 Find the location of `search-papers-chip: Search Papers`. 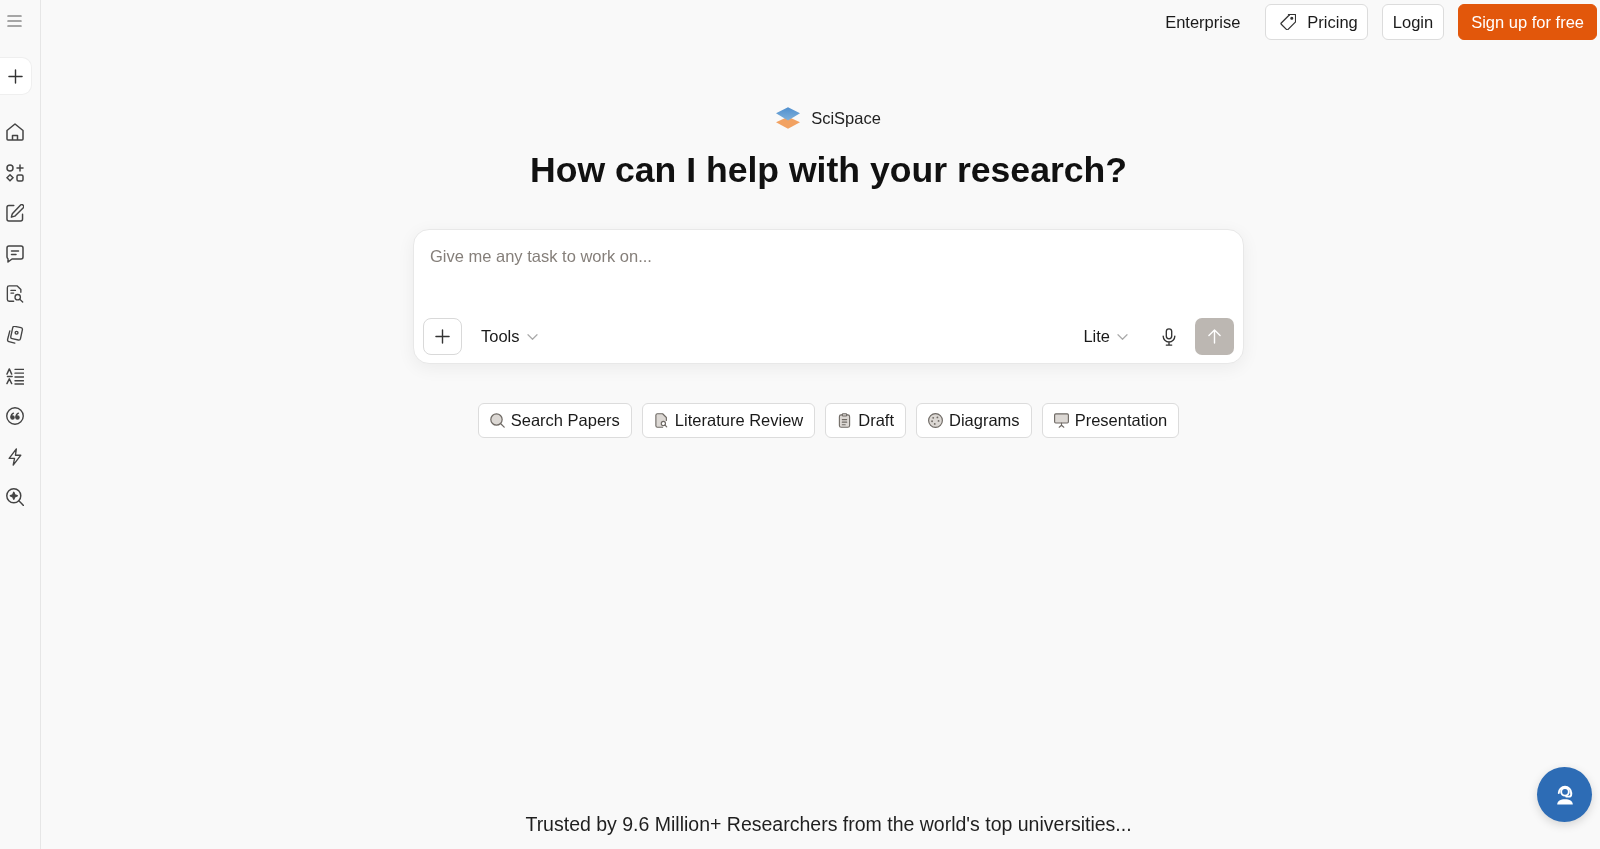

search-papers-chip: Search Papers is located at coordinates (554, 420).